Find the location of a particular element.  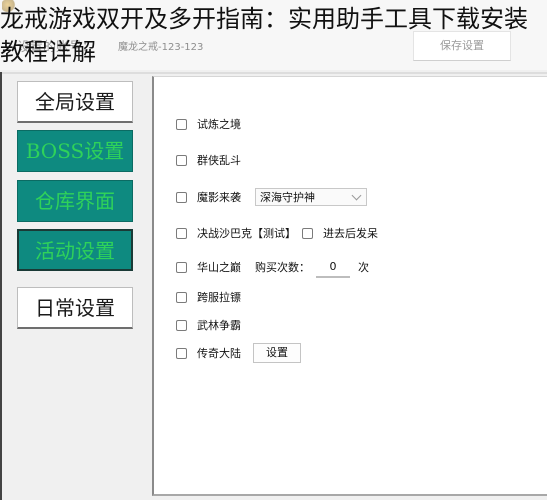

activity-label: 跨服拉镖 is located at coordinates (219, 297).